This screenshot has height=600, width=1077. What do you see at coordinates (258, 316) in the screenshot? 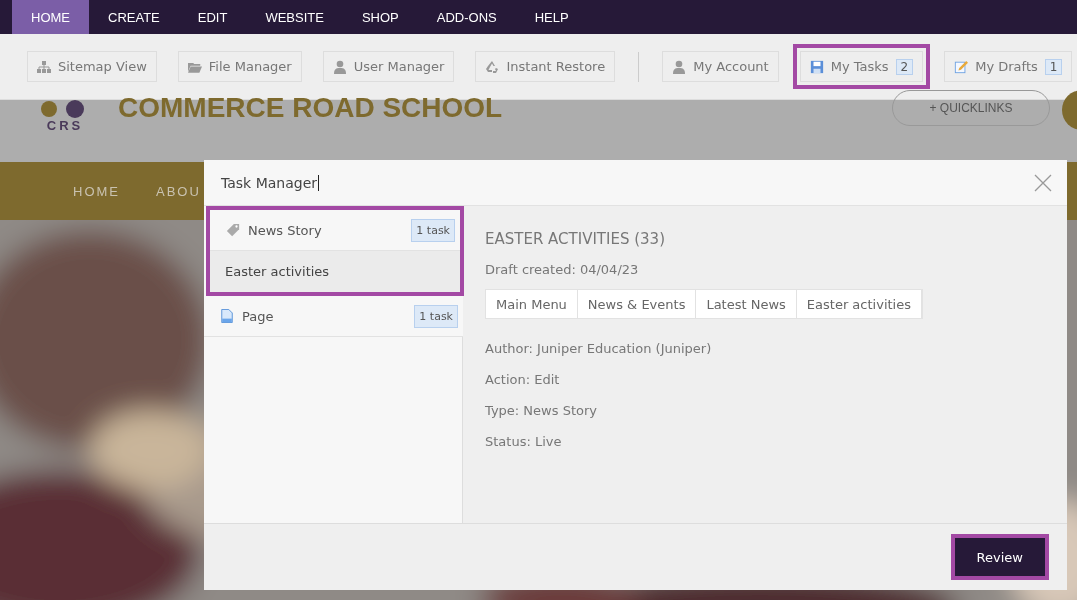
I see `group-label: Page` at bounding box center [258, 316].